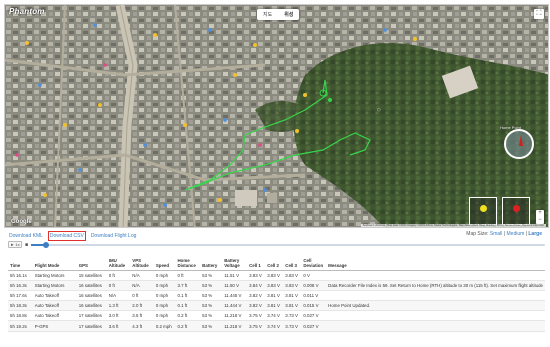 This screenshot has height=347, width=550. Describe the element at coordinates (118, 261) in the screenshot. I see `column-header: IMU Altitude` at that location.